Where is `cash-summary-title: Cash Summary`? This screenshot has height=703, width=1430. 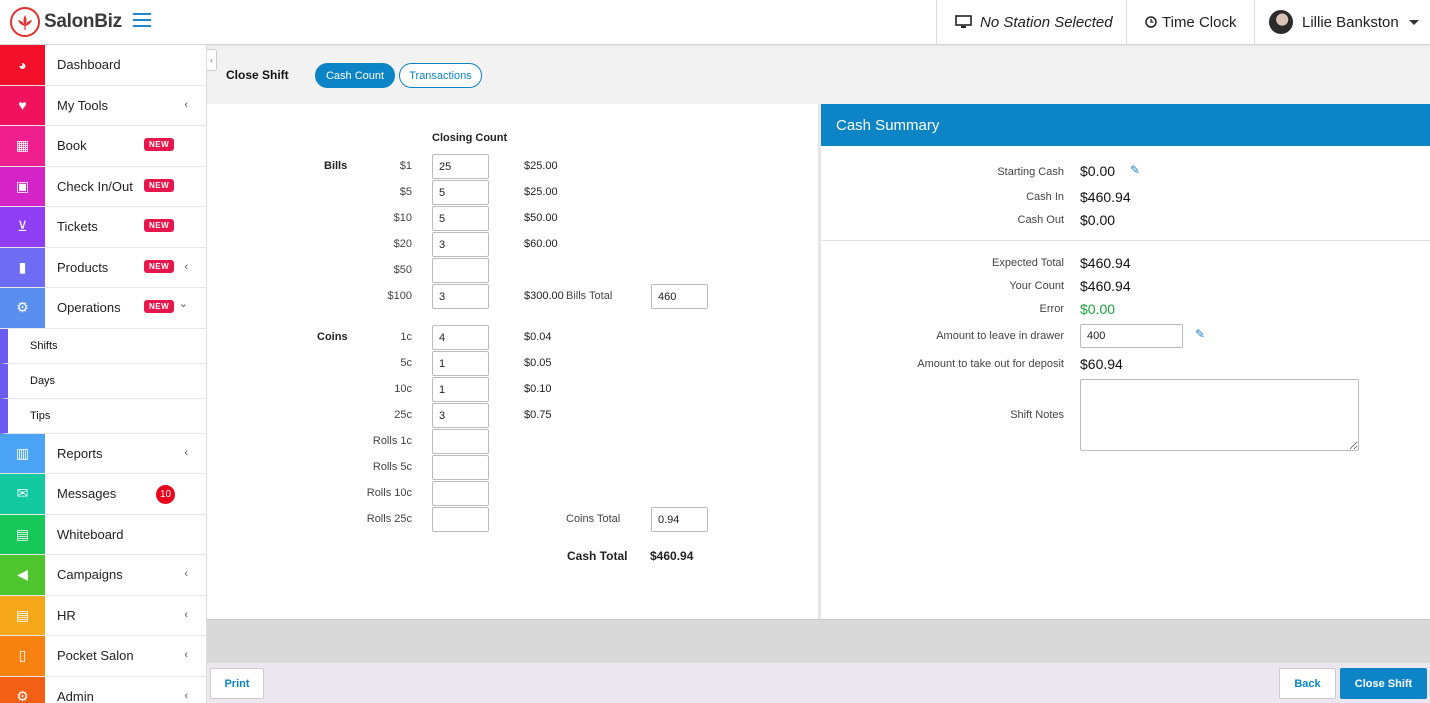
cash-summary-title: Cash Summary is located at coordinates (1125, 125).